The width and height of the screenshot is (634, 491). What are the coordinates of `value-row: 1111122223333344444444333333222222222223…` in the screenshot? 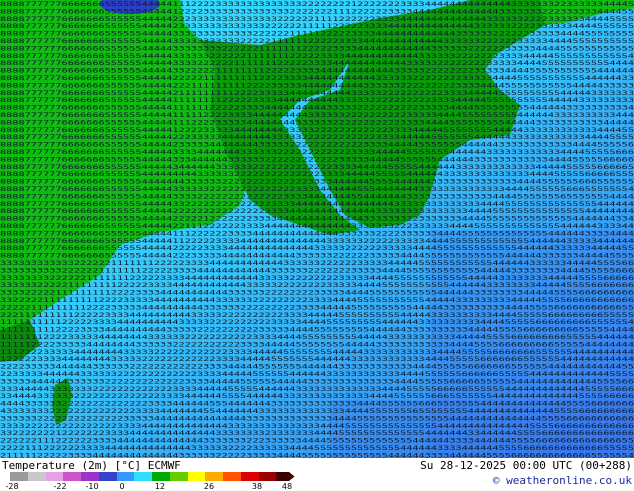 It's located at (317, 344).